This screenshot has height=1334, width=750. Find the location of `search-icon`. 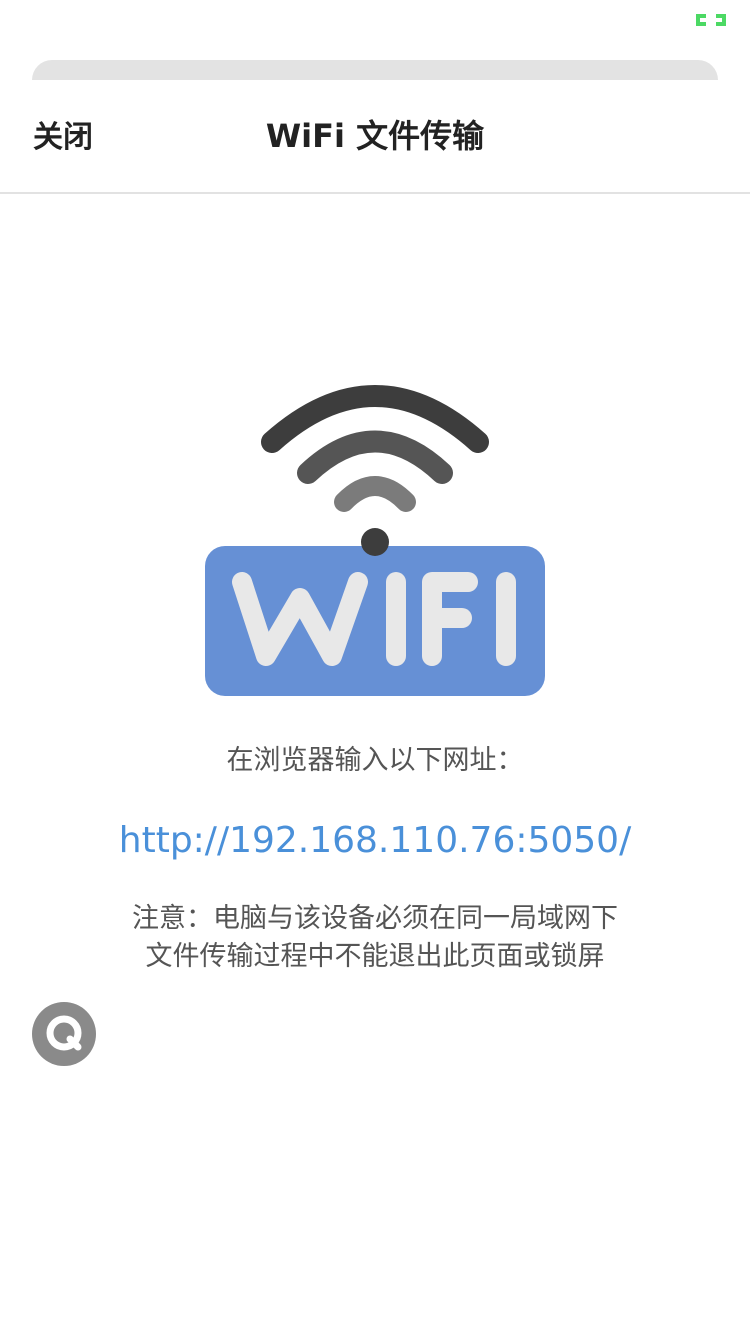

search-icon is located at coordinates (64, 1033).